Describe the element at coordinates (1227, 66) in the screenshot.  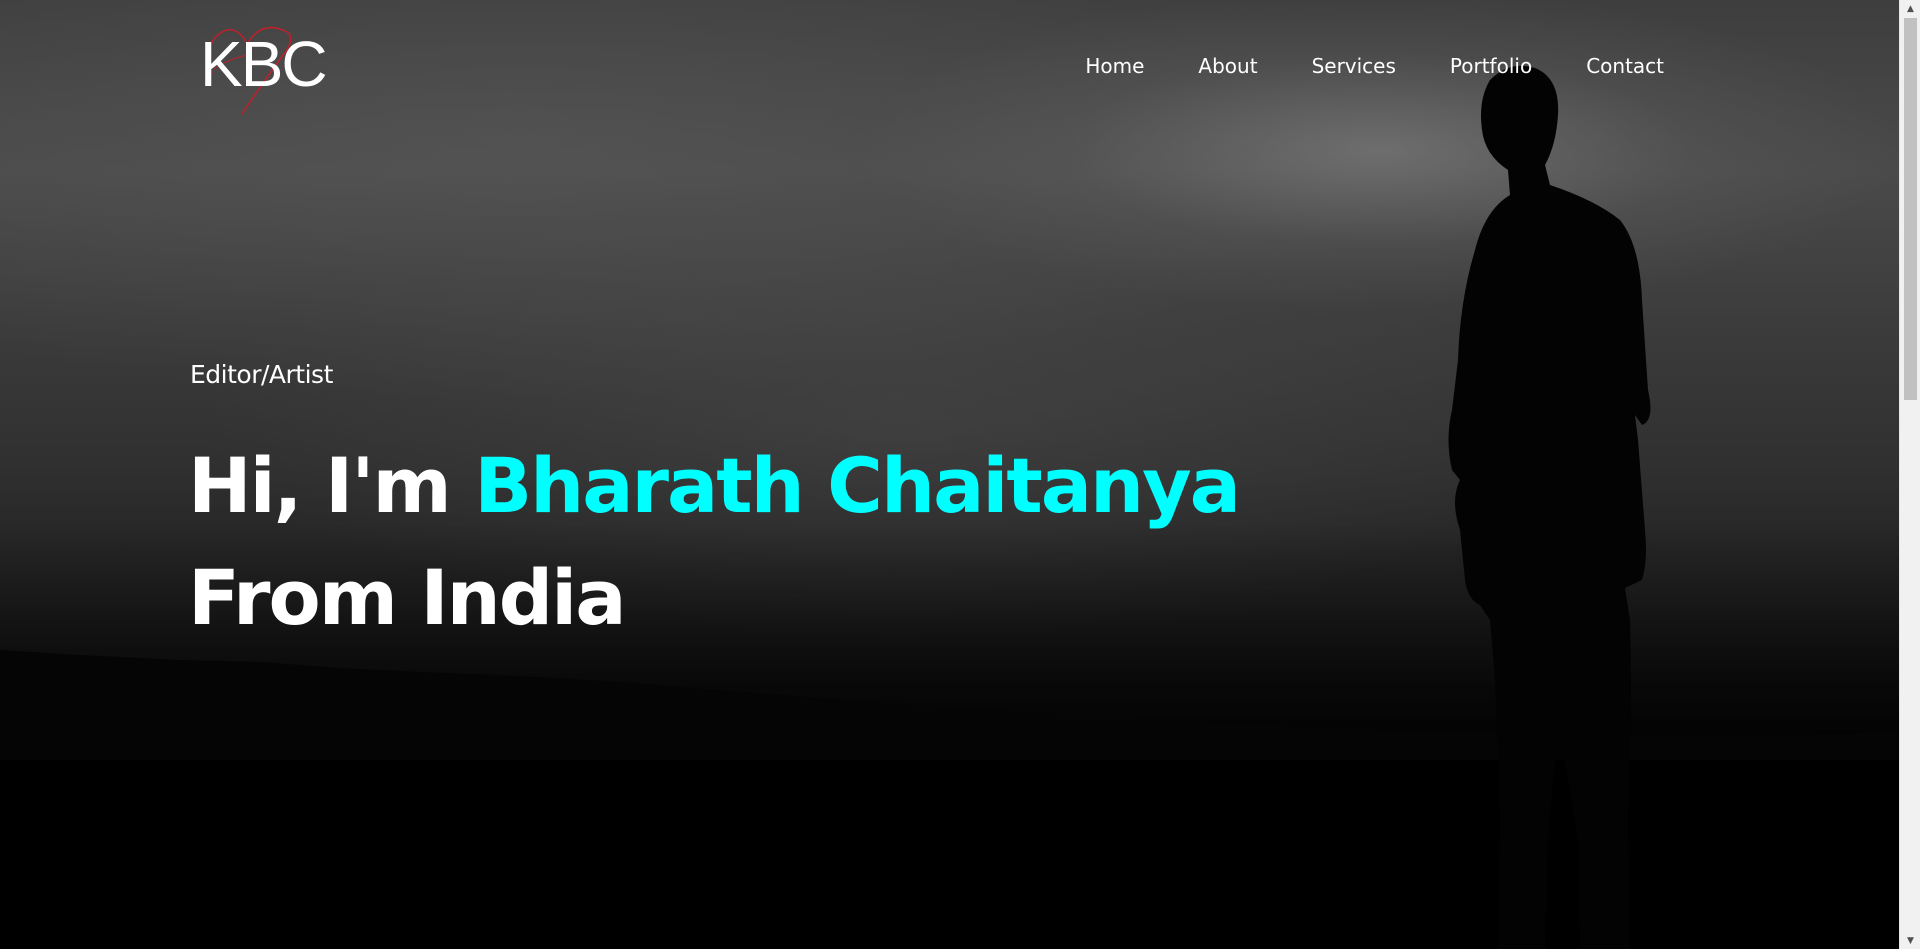
I see `nav-about: About` at that location.